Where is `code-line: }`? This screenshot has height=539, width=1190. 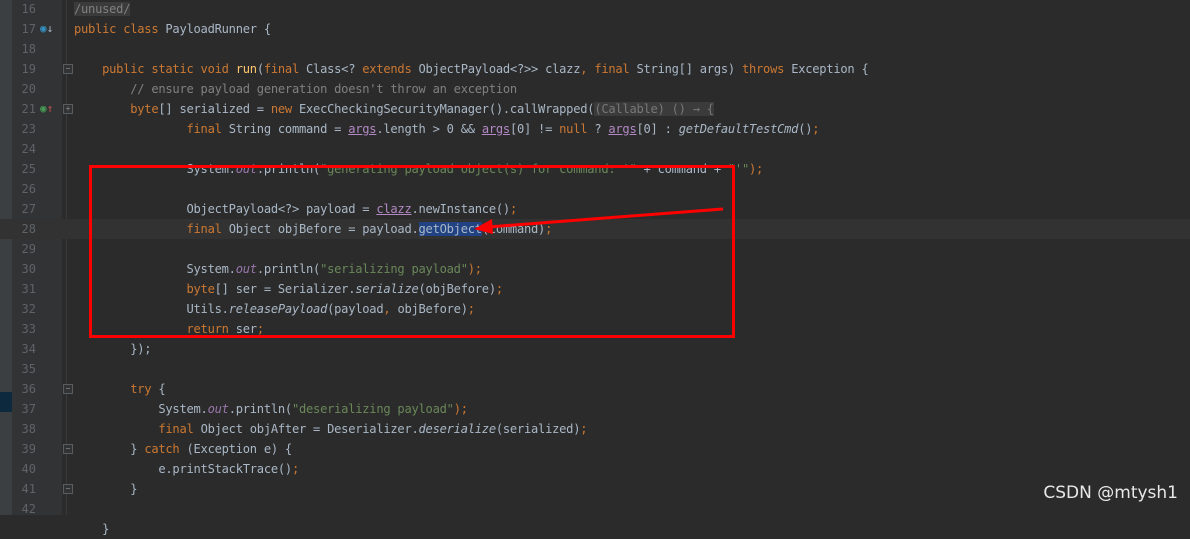 code-line: } is located at coordinates (595, 529).